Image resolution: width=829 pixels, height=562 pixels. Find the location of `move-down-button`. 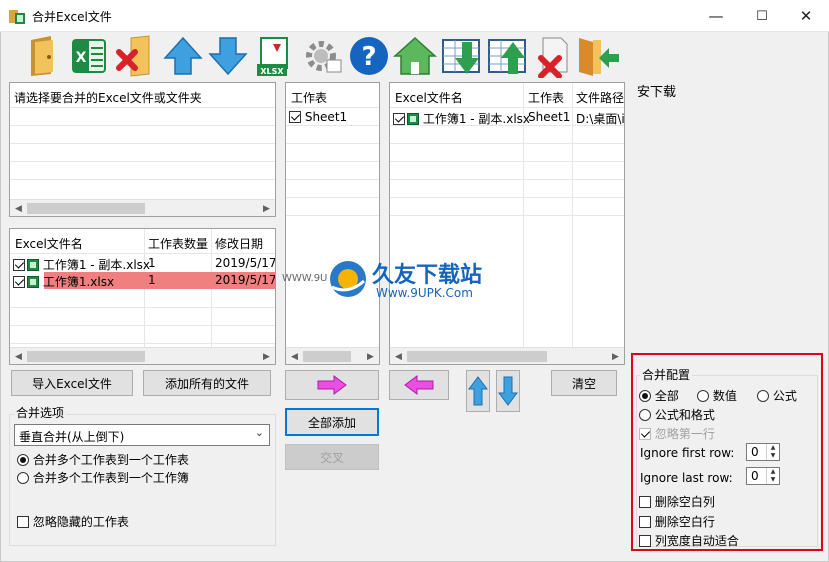

move-down-button is located at coordinates (508, 391).